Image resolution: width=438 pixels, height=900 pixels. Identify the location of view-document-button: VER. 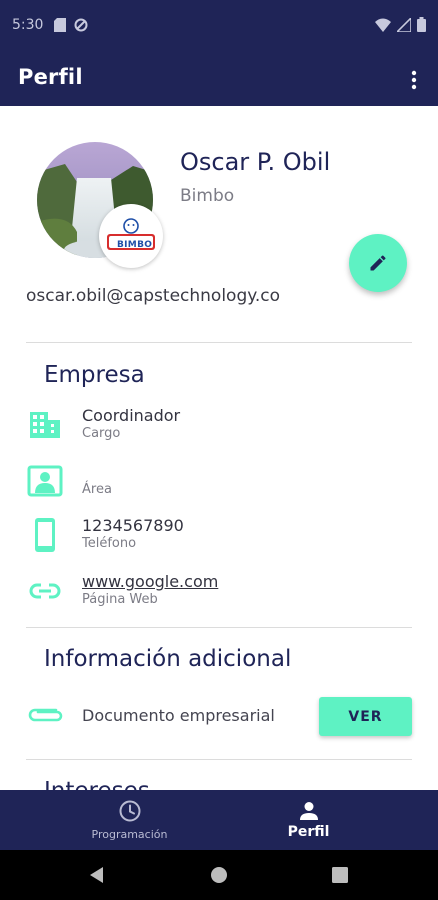
(365, 716).